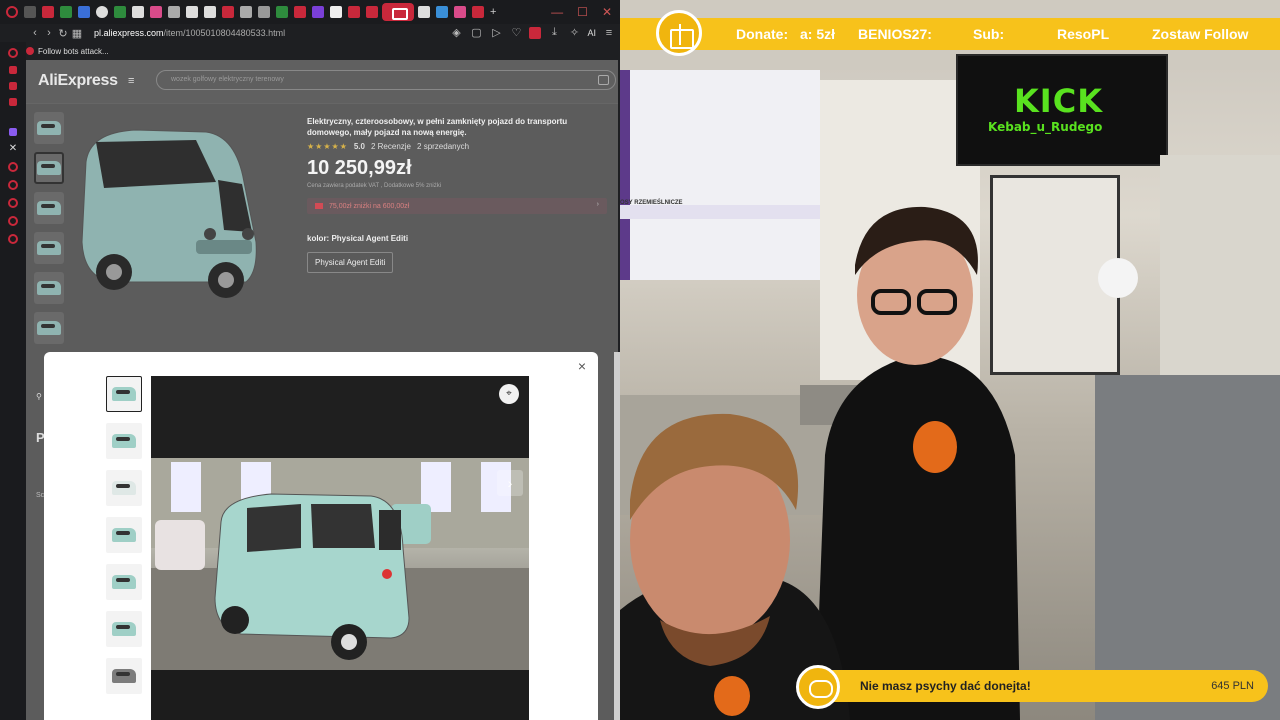 The width and height of the screenshot is (1280, 720). I want to click on extension-icon, so click(535, 32).